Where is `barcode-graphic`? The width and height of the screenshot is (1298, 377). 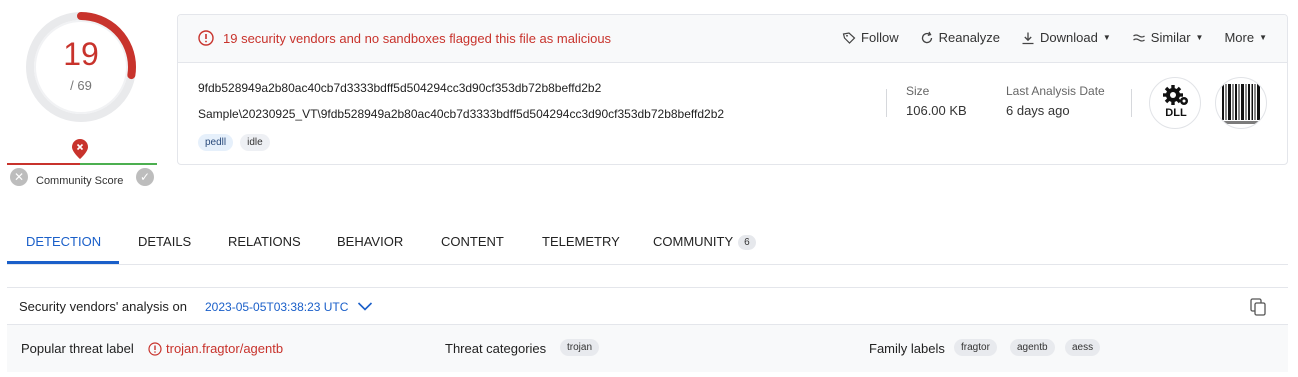 barcode-graphic is located at coordinates (1241, 104).